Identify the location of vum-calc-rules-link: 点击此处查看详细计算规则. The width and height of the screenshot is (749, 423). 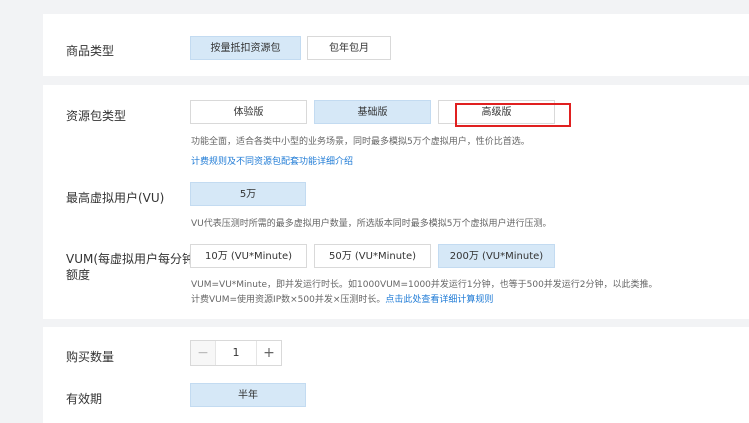
(439, 300).